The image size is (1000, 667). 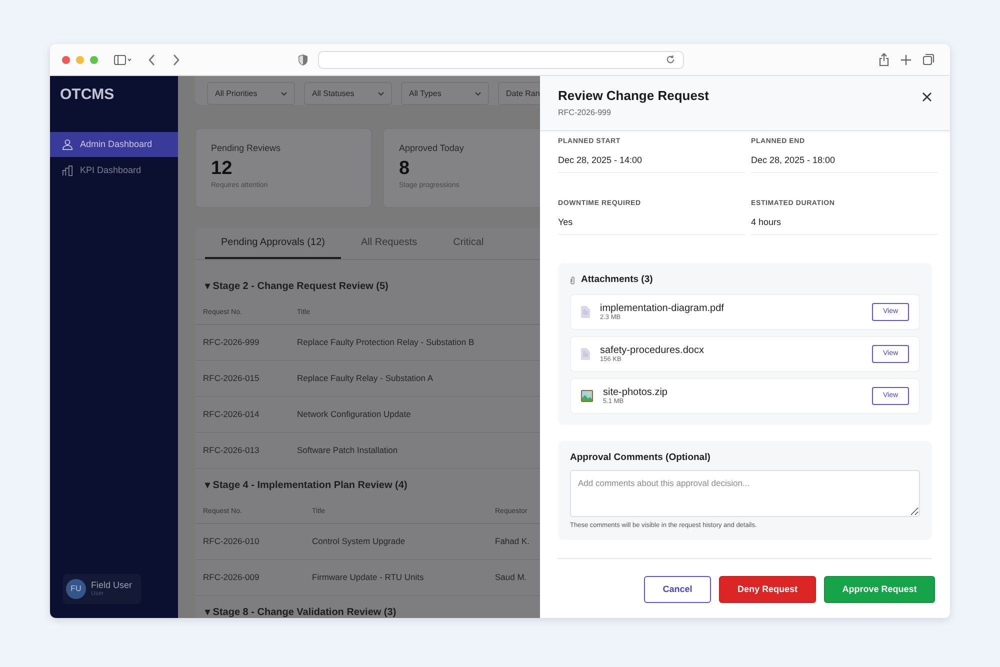 I want to click on user-name: Field User, so click(x=111, y=585).